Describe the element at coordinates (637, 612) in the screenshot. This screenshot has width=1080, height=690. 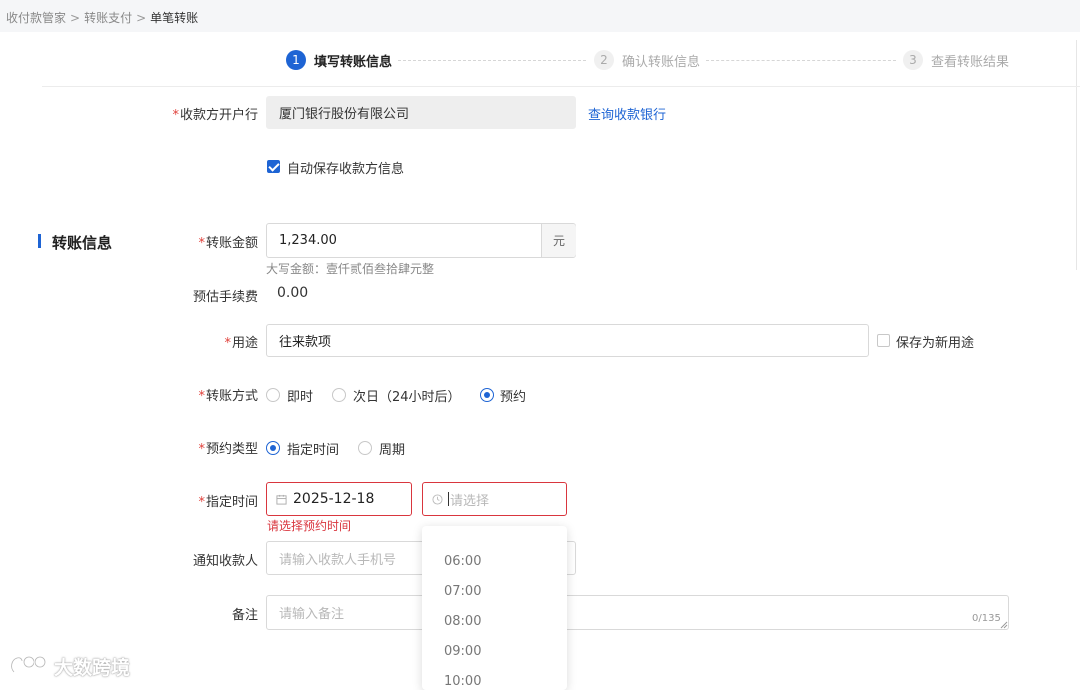
I see `remark-textarea: 请输入备注` at that location.